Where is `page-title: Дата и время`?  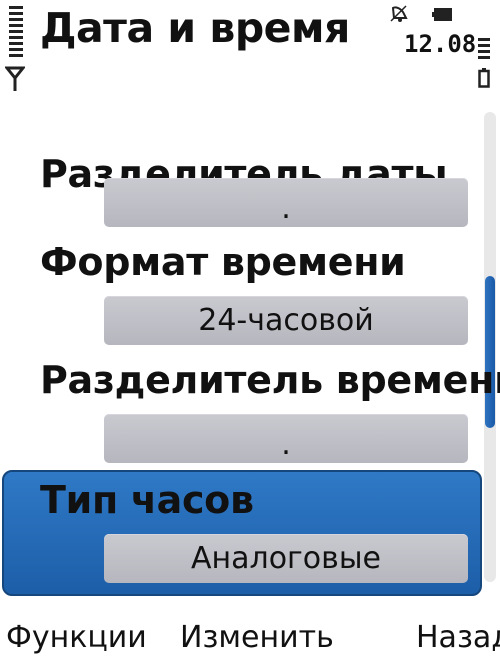
page-title: Дата и время is located at coordinates (195, 28).